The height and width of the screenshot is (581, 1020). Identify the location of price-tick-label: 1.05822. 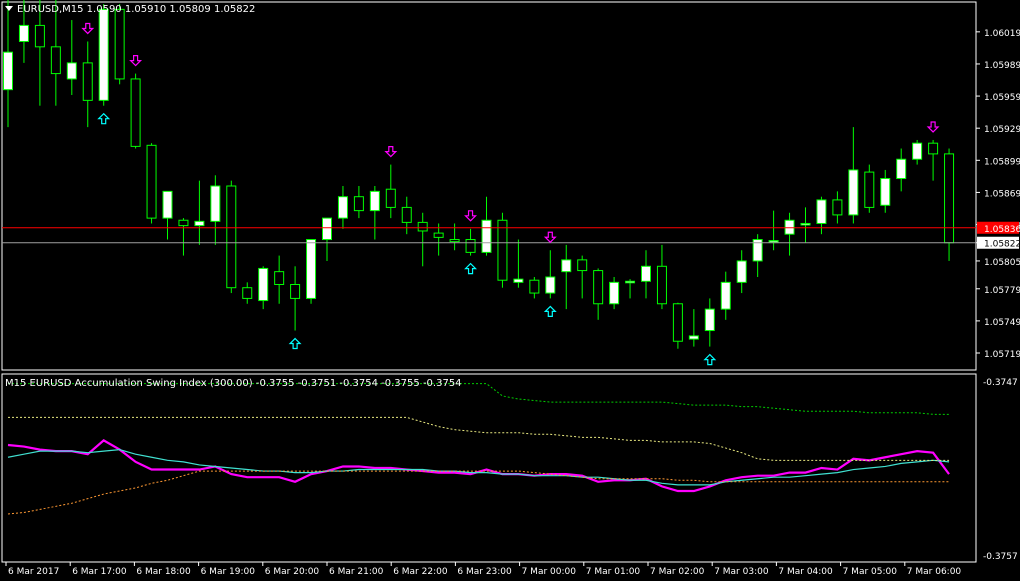
(1002, 245).